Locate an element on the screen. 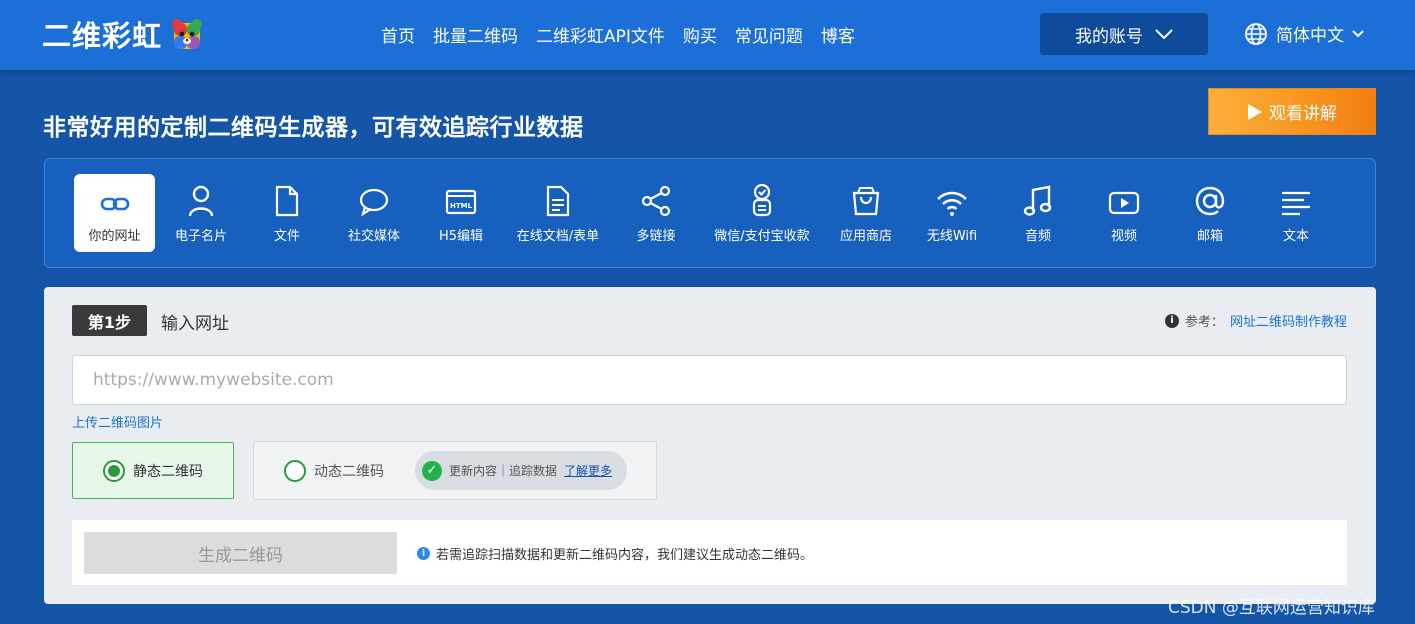 This screenshot has width=1415, height=624. type-url: 你的网址 is located at coordinates (114, 213).